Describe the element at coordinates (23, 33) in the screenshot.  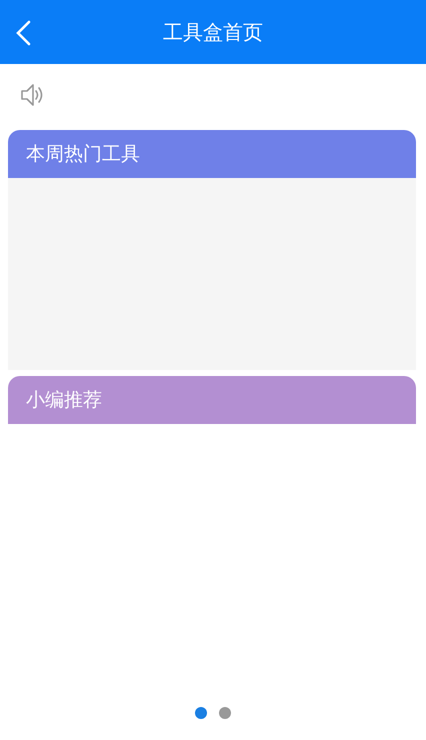
I see `back-icon` at that location.